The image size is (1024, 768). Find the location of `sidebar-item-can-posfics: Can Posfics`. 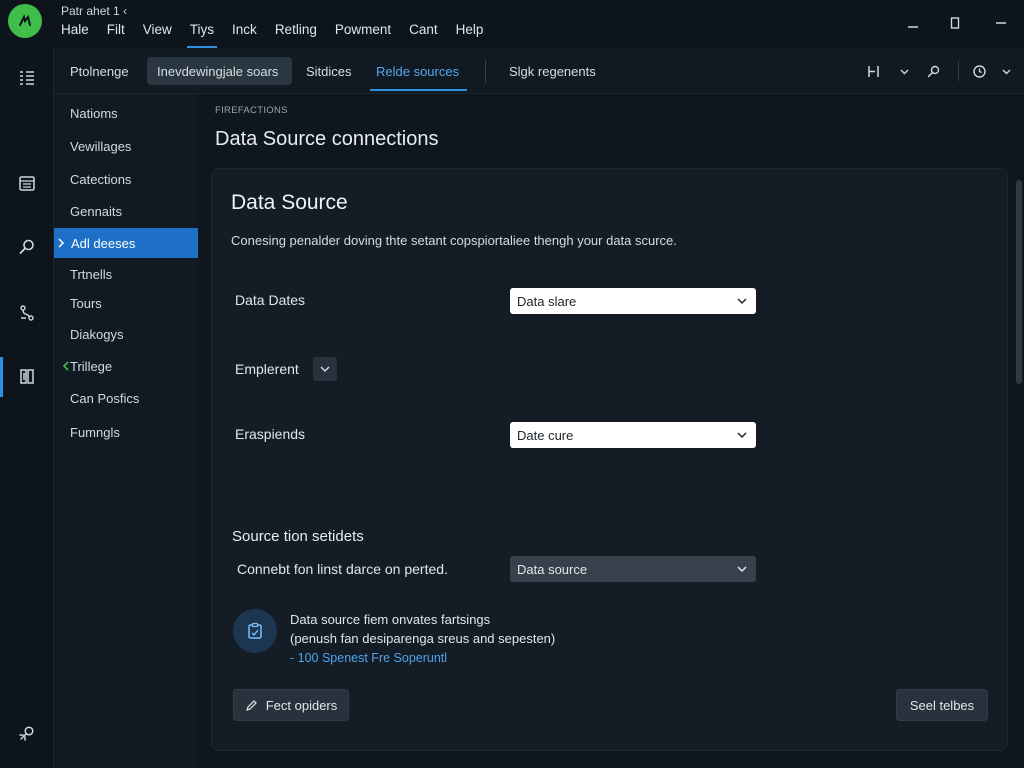

sidebar-item-can-posfics: Can Posfics is located at coordinates (126, 398).